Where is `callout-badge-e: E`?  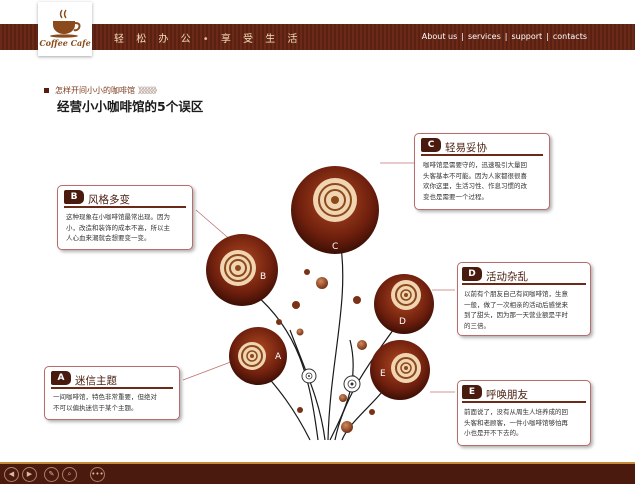
callout-badge-e: E is located at coordinates (472, 392).